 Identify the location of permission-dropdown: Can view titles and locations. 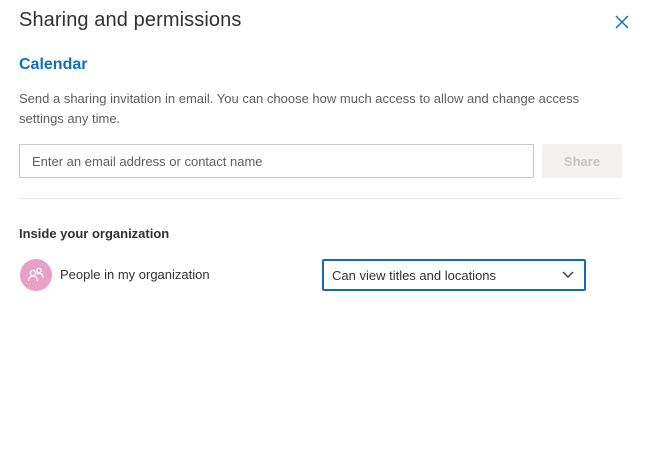
(454, 275).